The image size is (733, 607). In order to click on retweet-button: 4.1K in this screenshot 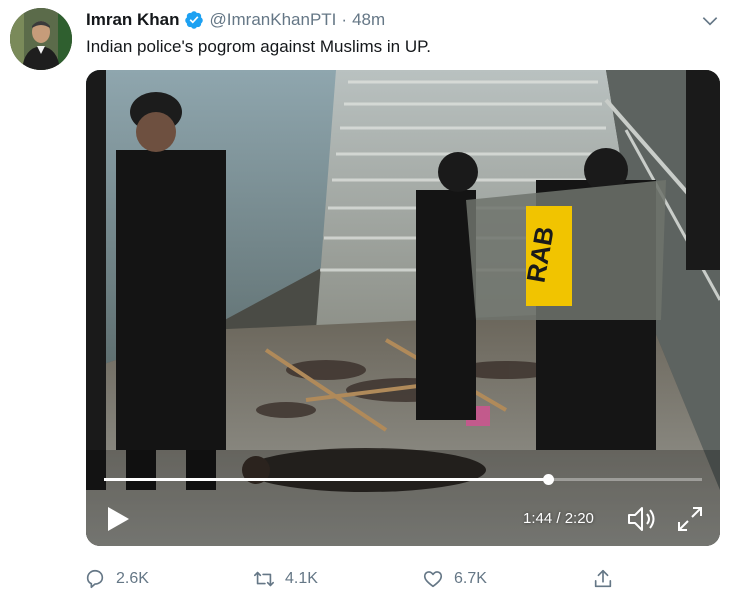, I will do `click(285, 579)`.